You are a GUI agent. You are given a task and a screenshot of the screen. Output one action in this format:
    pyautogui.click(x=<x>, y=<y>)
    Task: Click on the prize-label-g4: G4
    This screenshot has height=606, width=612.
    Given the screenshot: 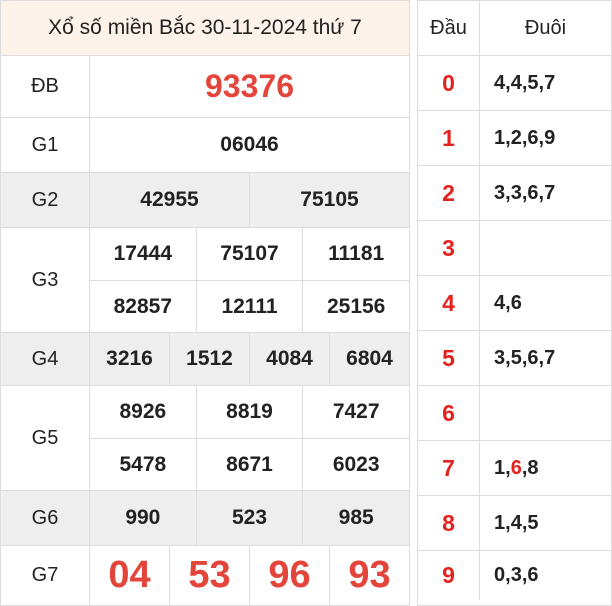 What is the action you would take?
    pyautogui.click(x=45, y=359)
    